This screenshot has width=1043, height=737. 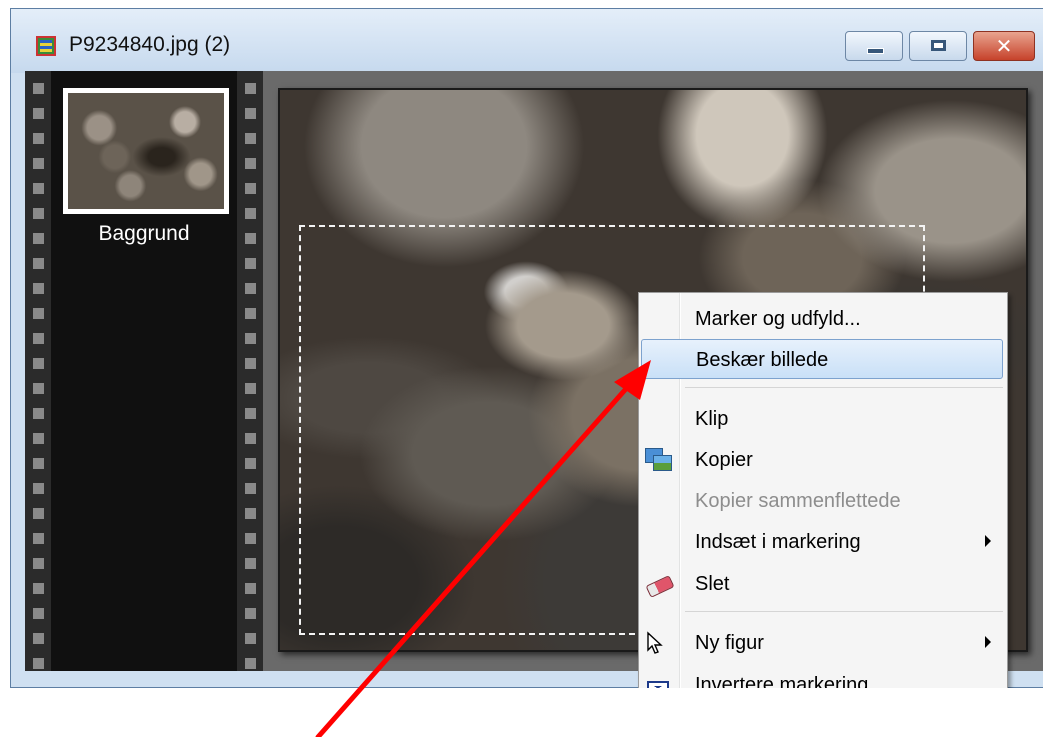 What do you see at coordinates (798, 501) in the screenshot?
I see `menu-item-label: Kopier sammenflettede` at bounding box center [798, 501].